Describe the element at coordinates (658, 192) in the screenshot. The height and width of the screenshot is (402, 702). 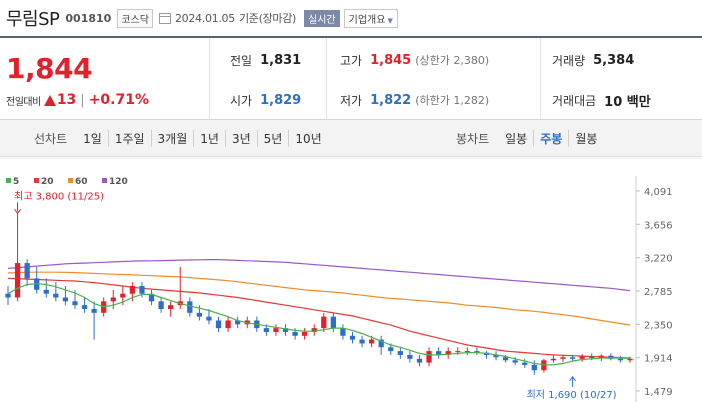
I see `y-tick-label: 4,091` at that location.